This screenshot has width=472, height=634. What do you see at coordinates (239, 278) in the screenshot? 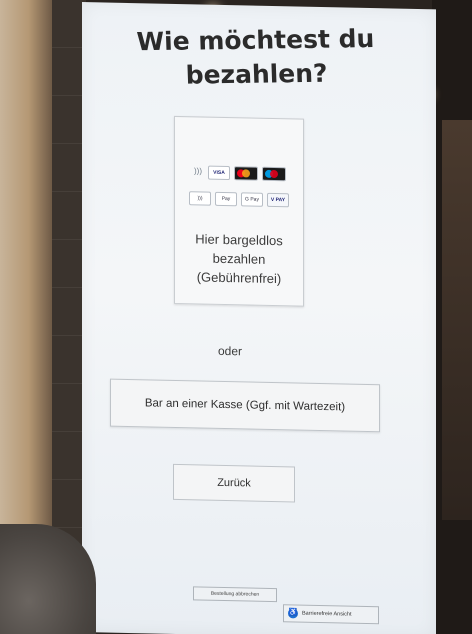
I see `cashless-option-line3: (Gebührenfrei)` at bounding box center [239, 278].